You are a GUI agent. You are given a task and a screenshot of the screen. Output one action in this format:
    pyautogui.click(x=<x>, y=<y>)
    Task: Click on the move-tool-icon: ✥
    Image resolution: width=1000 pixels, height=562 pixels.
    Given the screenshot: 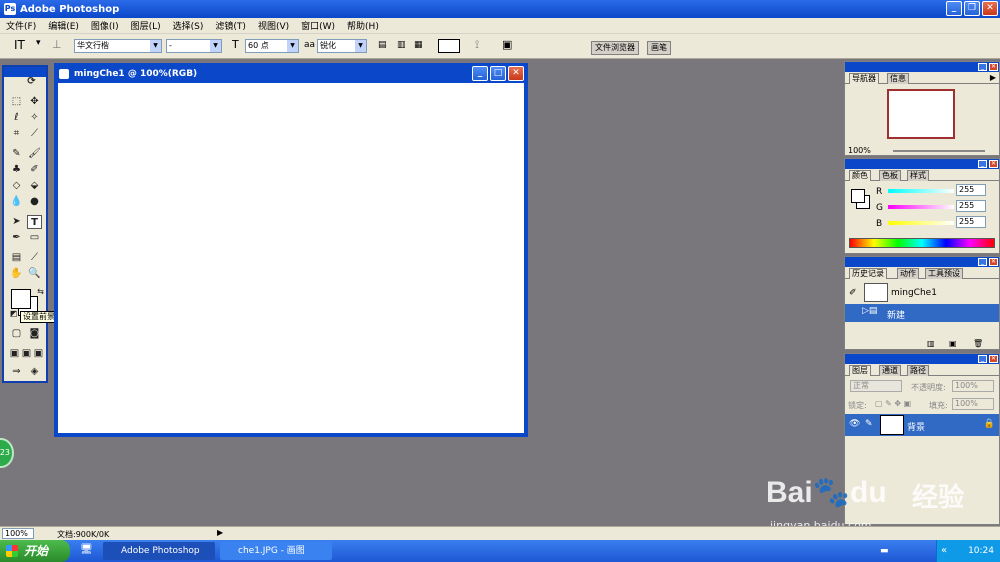 What is the action you would take?
    pyautogui.click(x=34, y=102)
    